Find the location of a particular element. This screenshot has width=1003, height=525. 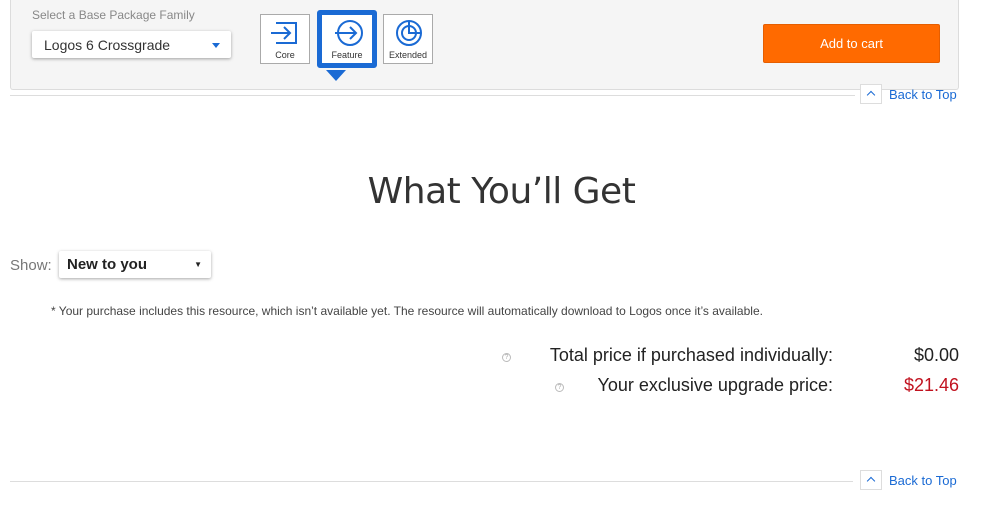

show-filter-label: Show: is located at coordinates (31, 265).